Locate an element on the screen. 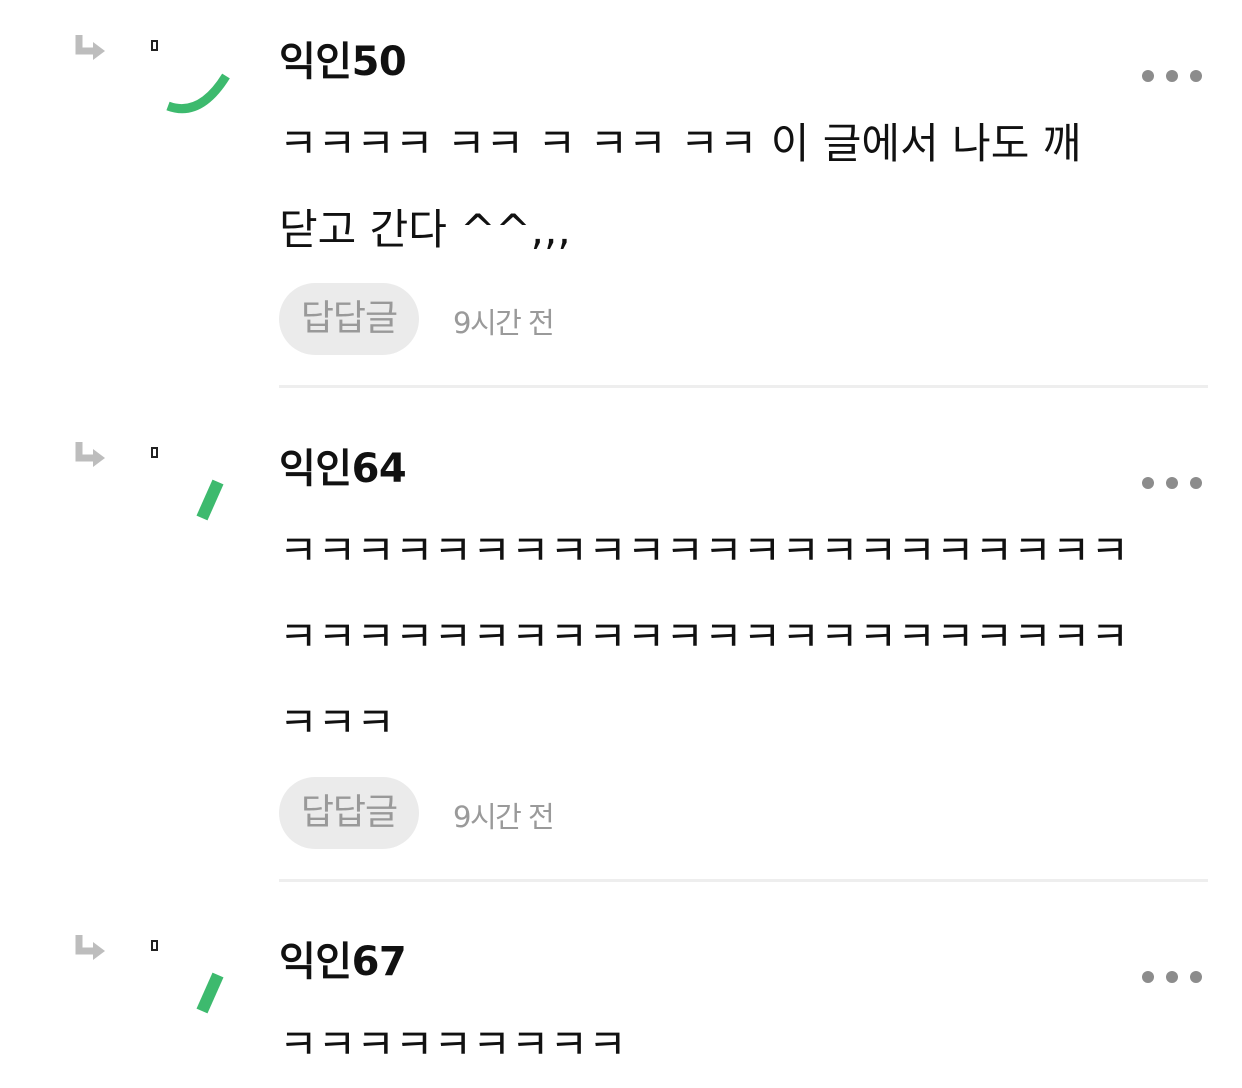 The image size is (1242, 1088). comment-author: 익인64 is located at coordinates (343, 469).